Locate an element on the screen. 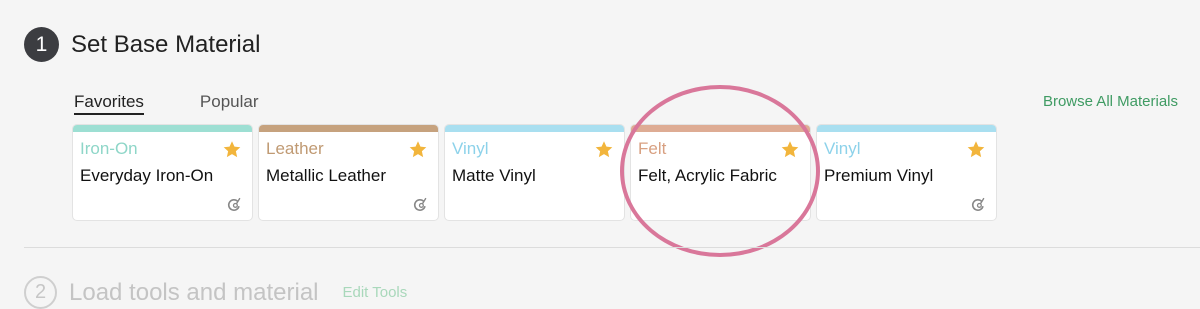 The width and height of the screenshot is (1200, 309). material-card: Vinyl Matte Vinyl is located at coordinates (534, 172).